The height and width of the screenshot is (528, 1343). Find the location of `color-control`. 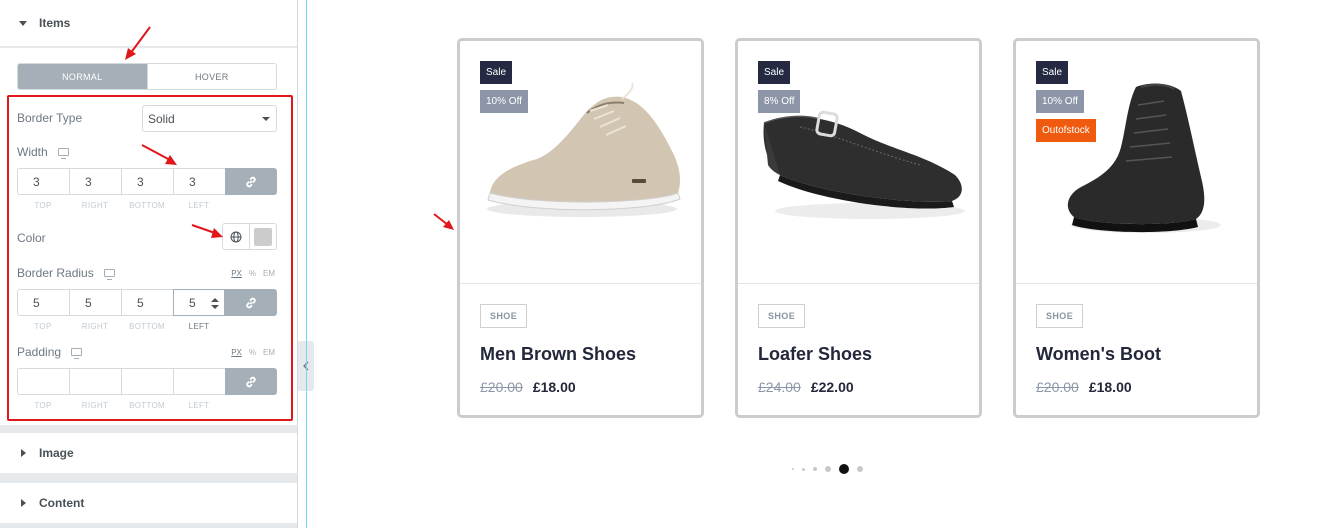

color-control is located at coordinates (249, 236).